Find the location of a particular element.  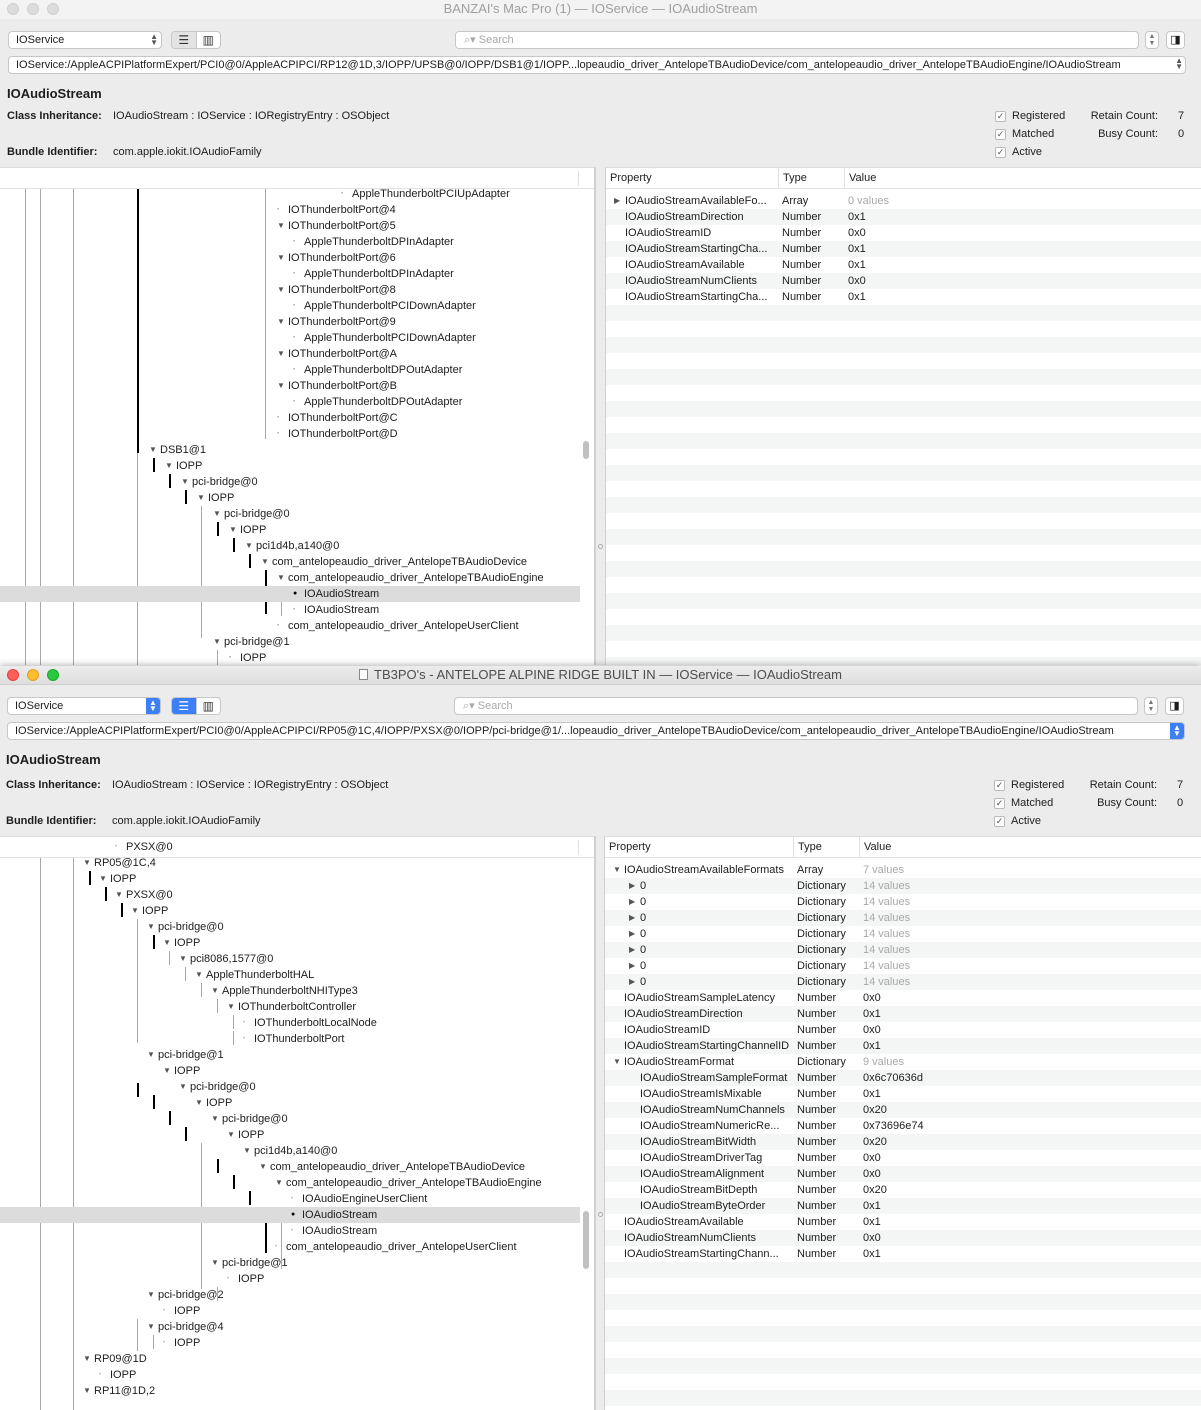

property-row: IOAudioStreamBitDepth Number 0x20 is located at coordinates (903, 1190).